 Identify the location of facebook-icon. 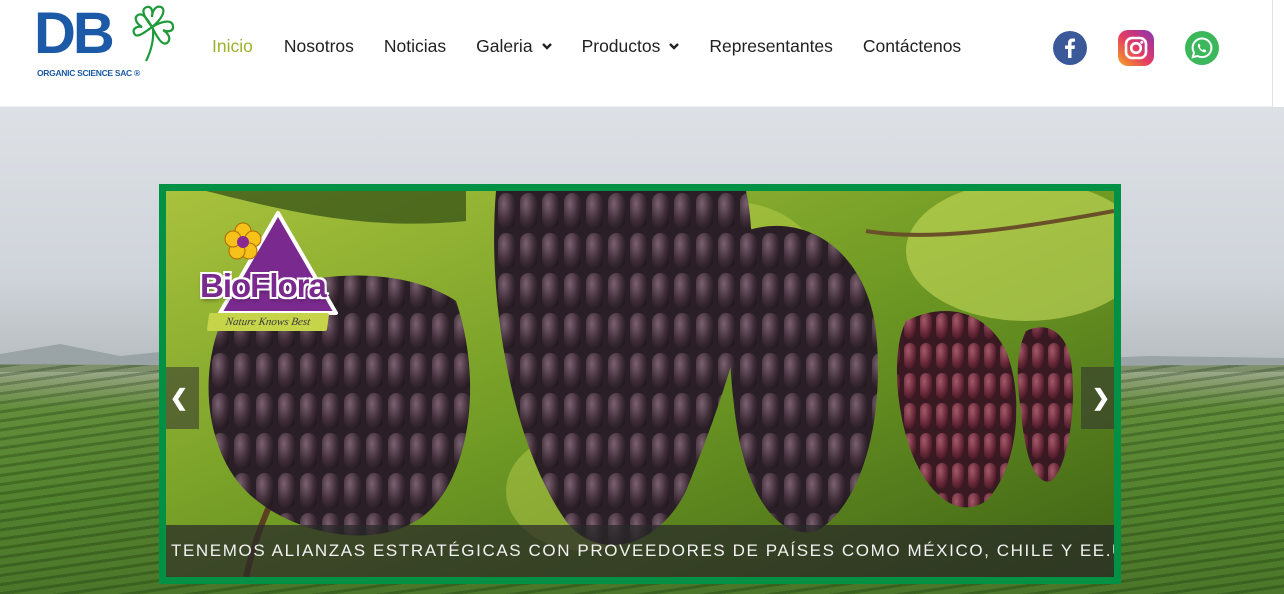
(1070, 48).